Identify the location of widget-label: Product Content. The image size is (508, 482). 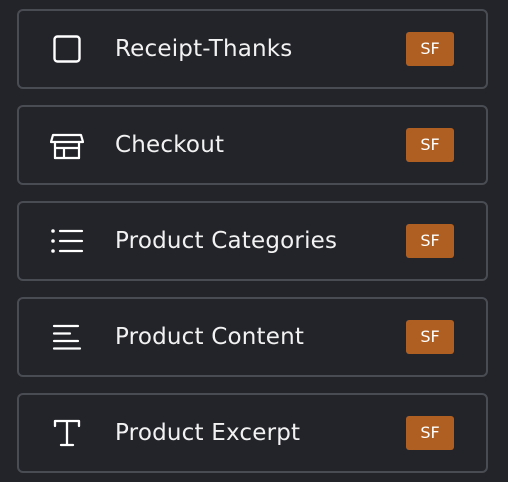
(210, 337).